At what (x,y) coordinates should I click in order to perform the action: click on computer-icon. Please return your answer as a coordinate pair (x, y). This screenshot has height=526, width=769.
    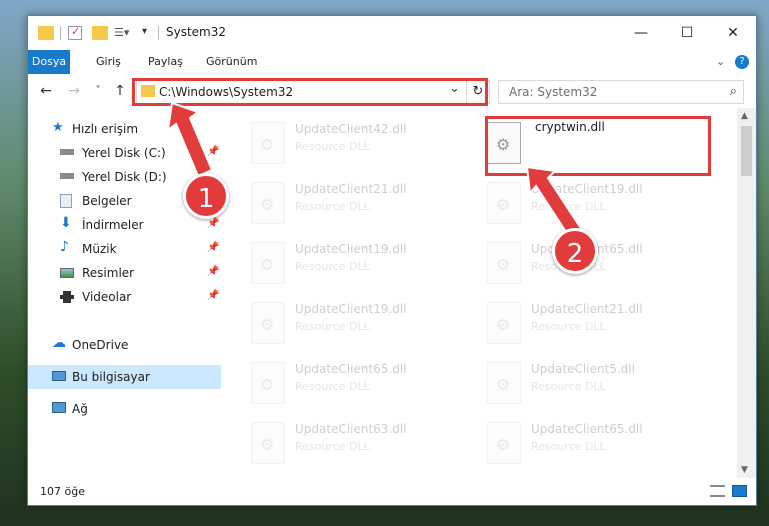
    Looking at the image, I should click on (59, 376).